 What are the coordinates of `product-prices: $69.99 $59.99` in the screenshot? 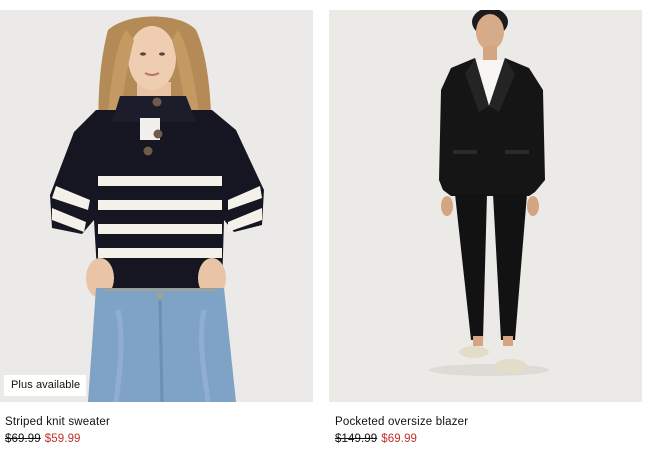 It's located at (57, 439).